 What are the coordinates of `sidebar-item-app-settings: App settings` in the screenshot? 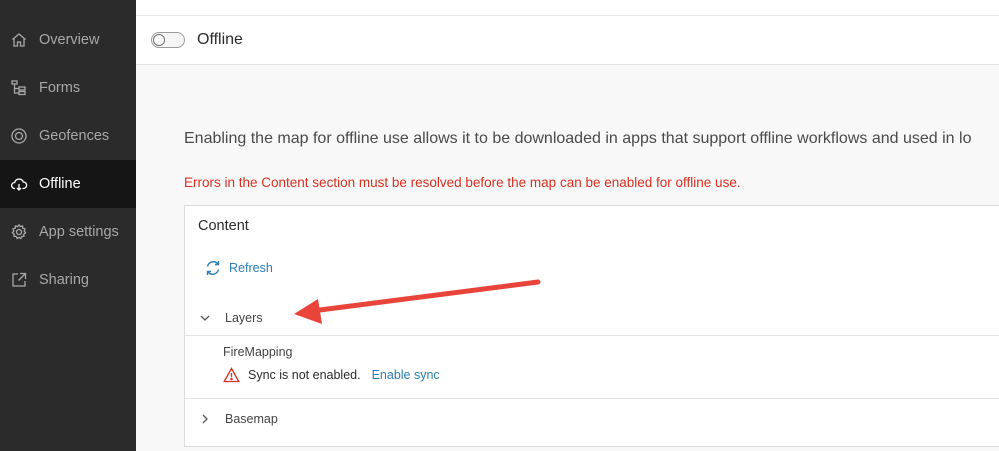 It's located at (68, 232).